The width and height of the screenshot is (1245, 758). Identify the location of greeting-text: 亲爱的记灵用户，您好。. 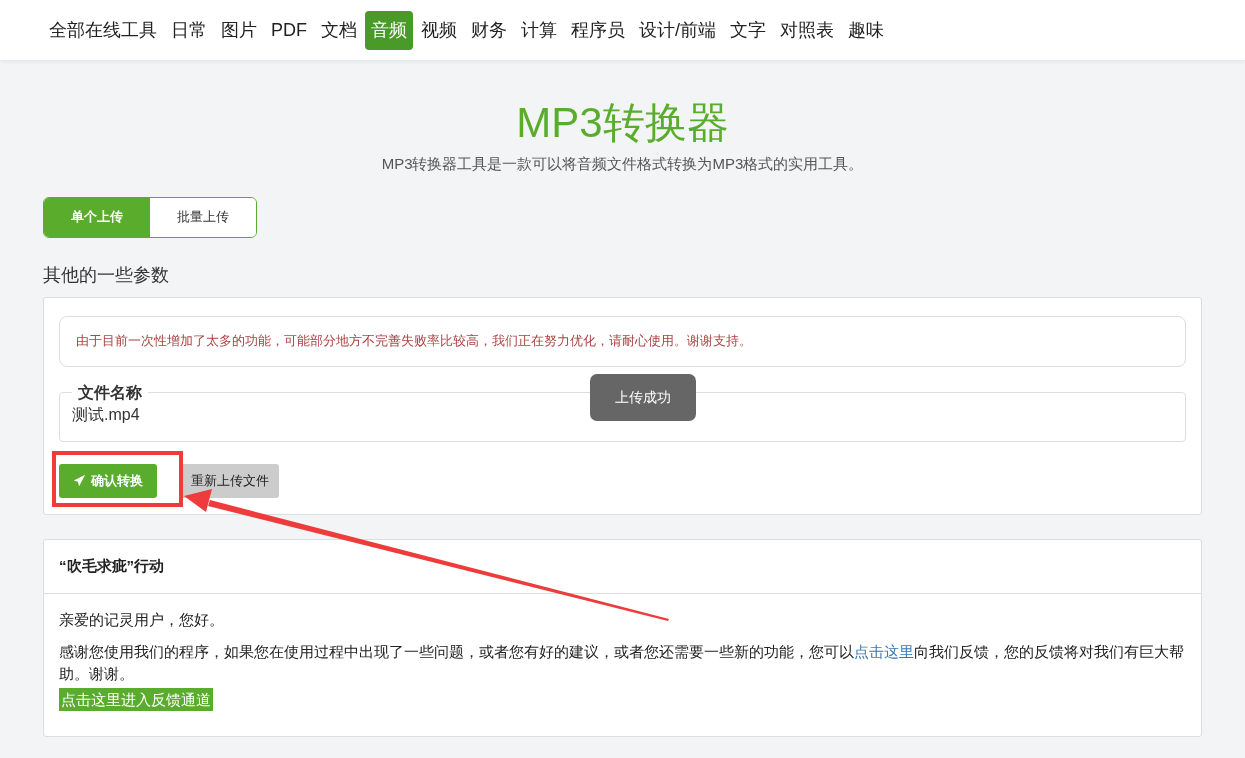
(142, 619).